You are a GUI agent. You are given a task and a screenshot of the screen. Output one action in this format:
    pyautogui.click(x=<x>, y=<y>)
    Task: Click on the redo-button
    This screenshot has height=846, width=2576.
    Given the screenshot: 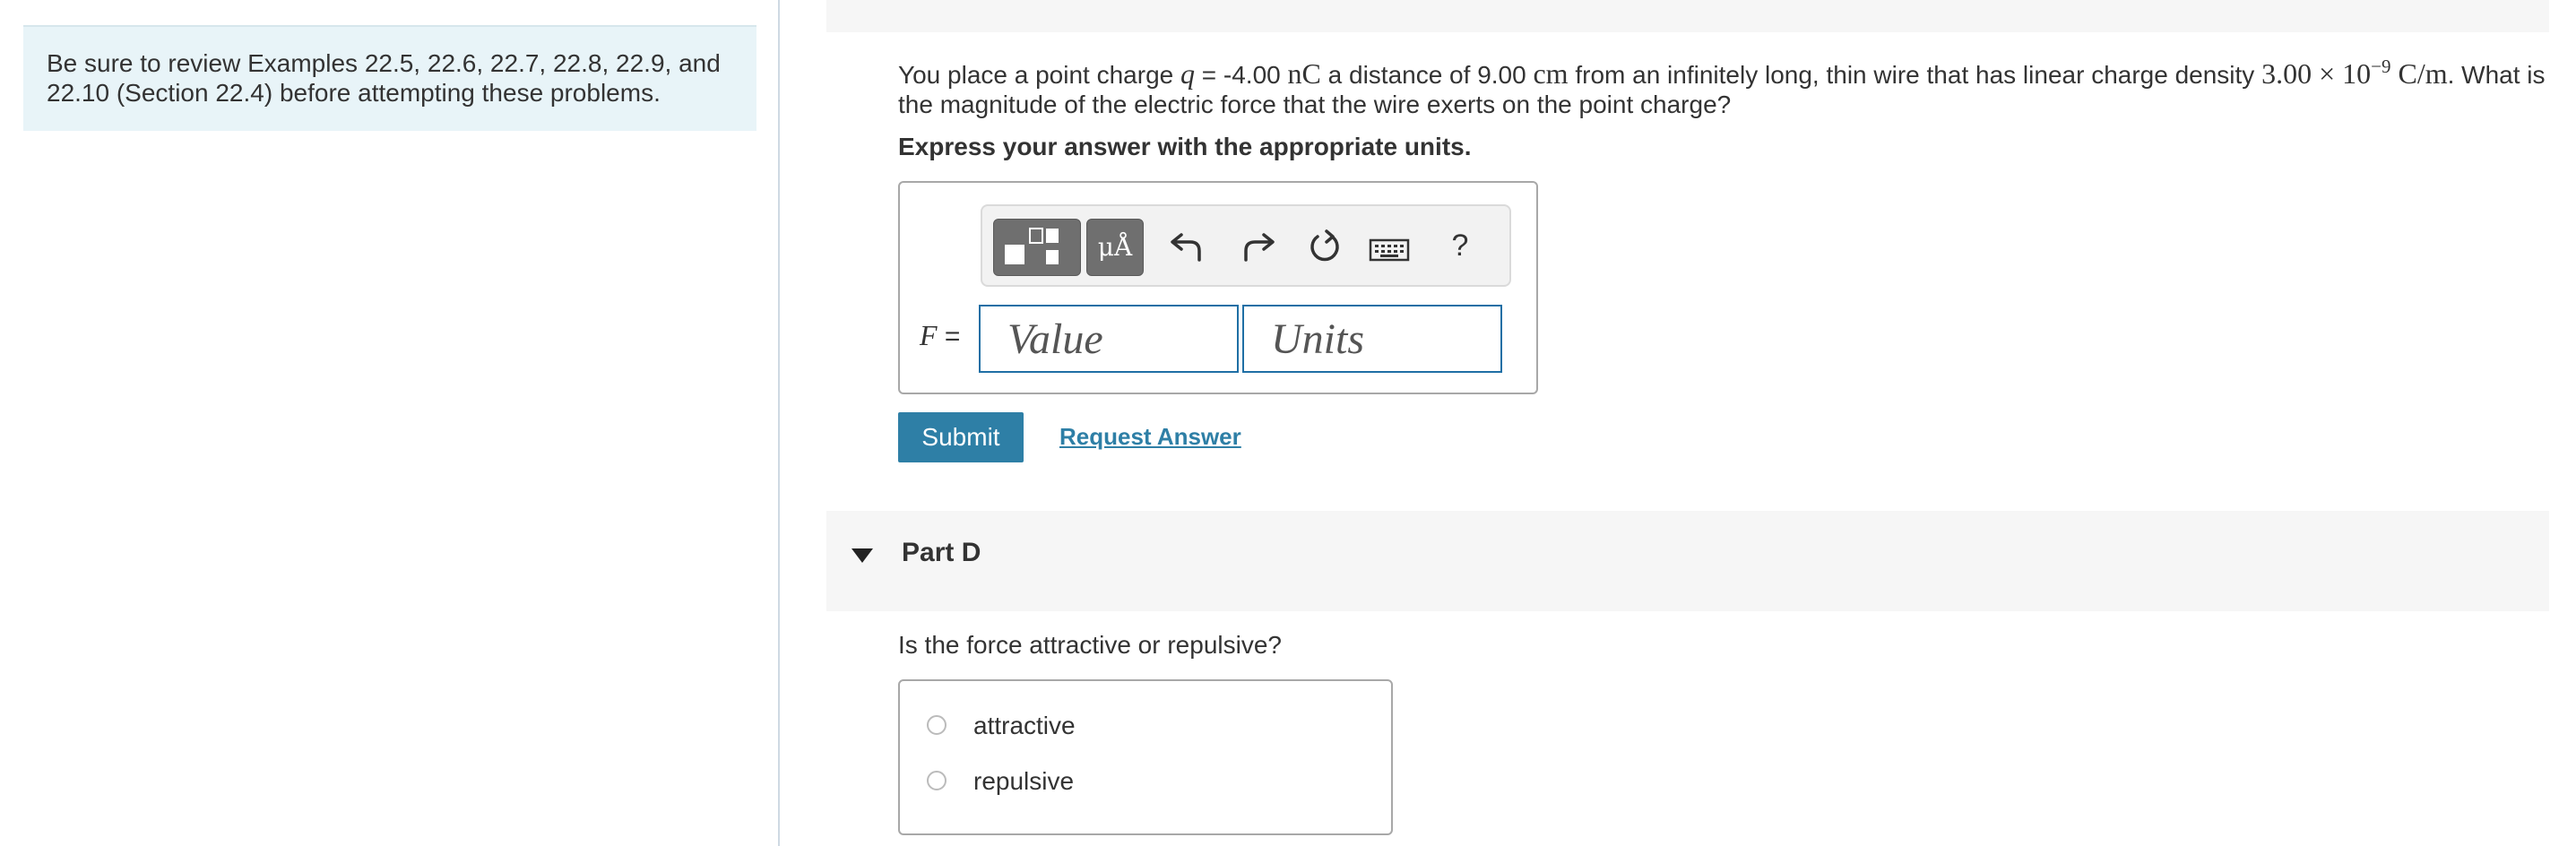 What is the action you would take?
    pyautogui.click(x=1256, y=247)
    